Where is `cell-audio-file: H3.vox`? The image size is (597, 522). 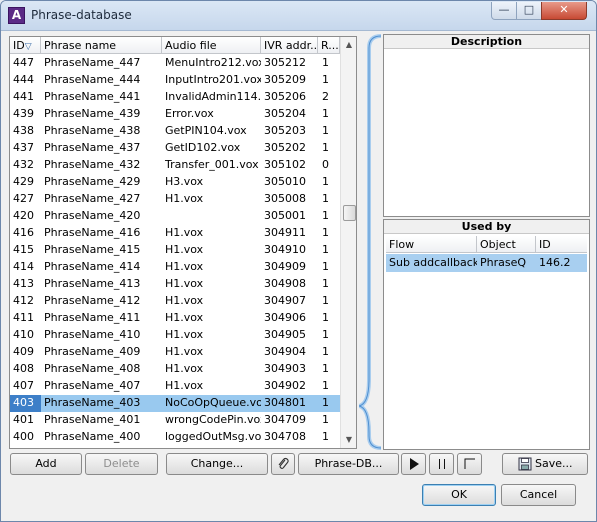
cell-audio-file: H3.vox is located at coordinates (184, 181).